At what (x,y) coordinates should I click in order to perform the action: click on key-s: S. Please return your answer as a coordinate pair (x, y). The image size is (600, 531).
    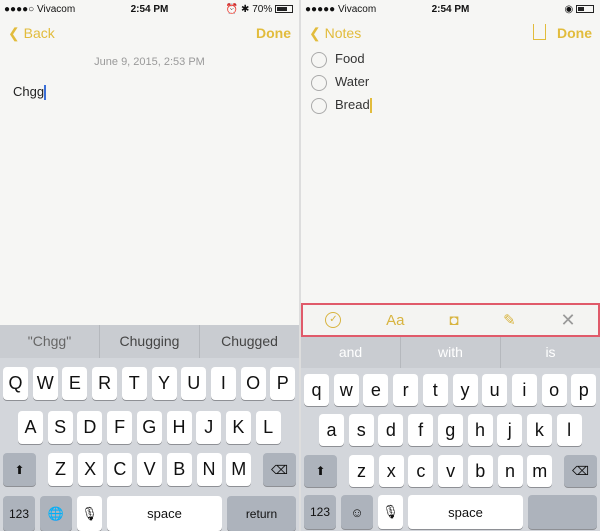
    Looking at the image, I should click on (60, 427).